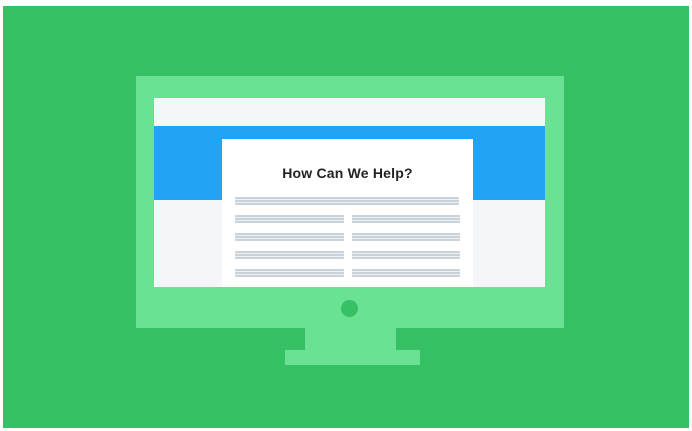  What do you see at coordinates (352, 357) in the screenshot?
I see `monitor-base` at bounding box center [352, 357].